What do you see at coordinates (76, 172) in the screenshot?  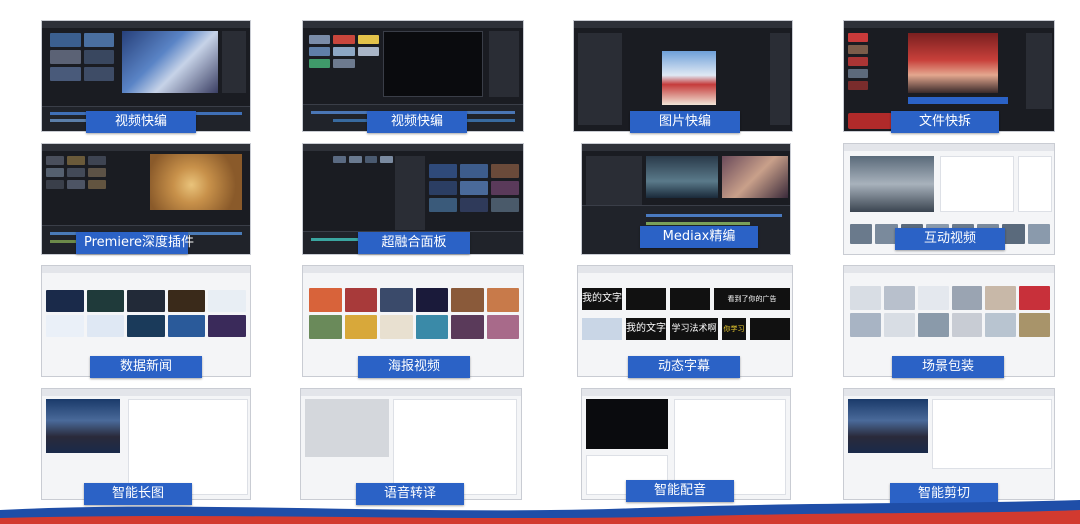 I see `project-bin` at bounding box center [76, 172].